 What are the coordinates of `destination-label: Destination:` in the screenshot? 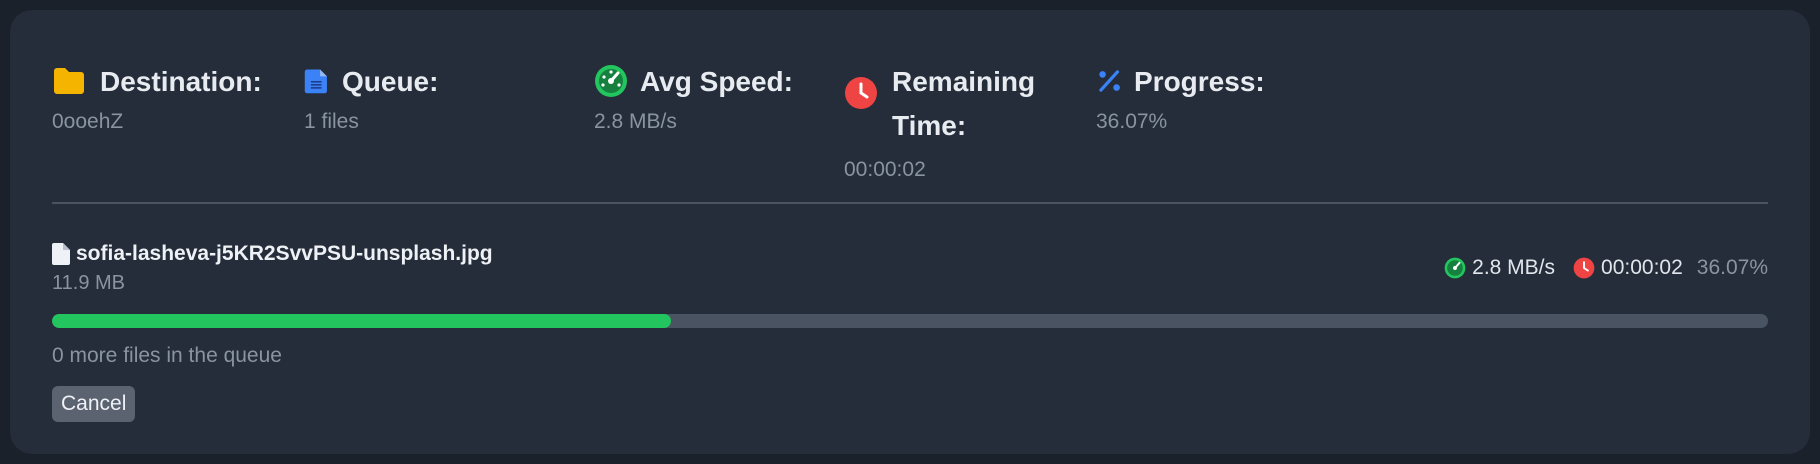 It's located at (181, 81).